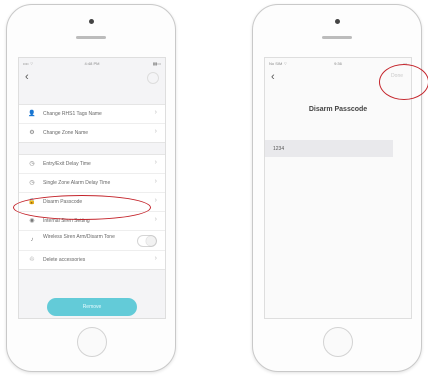 This screenshot has width=428, height=377. Describe the element at coordinates (151, 241) in the screenshot. I see `toggle-knob` at that location.